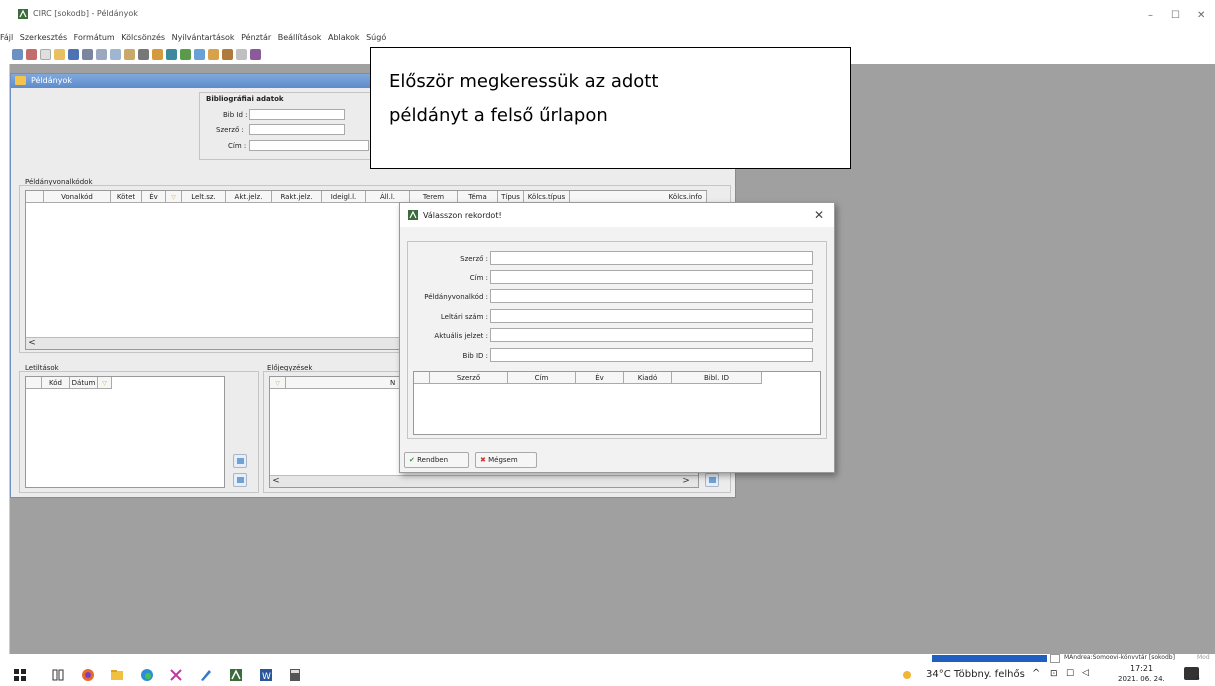 This screenshot has width=1215, height=686. I want to click on callout-line-1: Először megkeressük az adott, so click(524, 81).